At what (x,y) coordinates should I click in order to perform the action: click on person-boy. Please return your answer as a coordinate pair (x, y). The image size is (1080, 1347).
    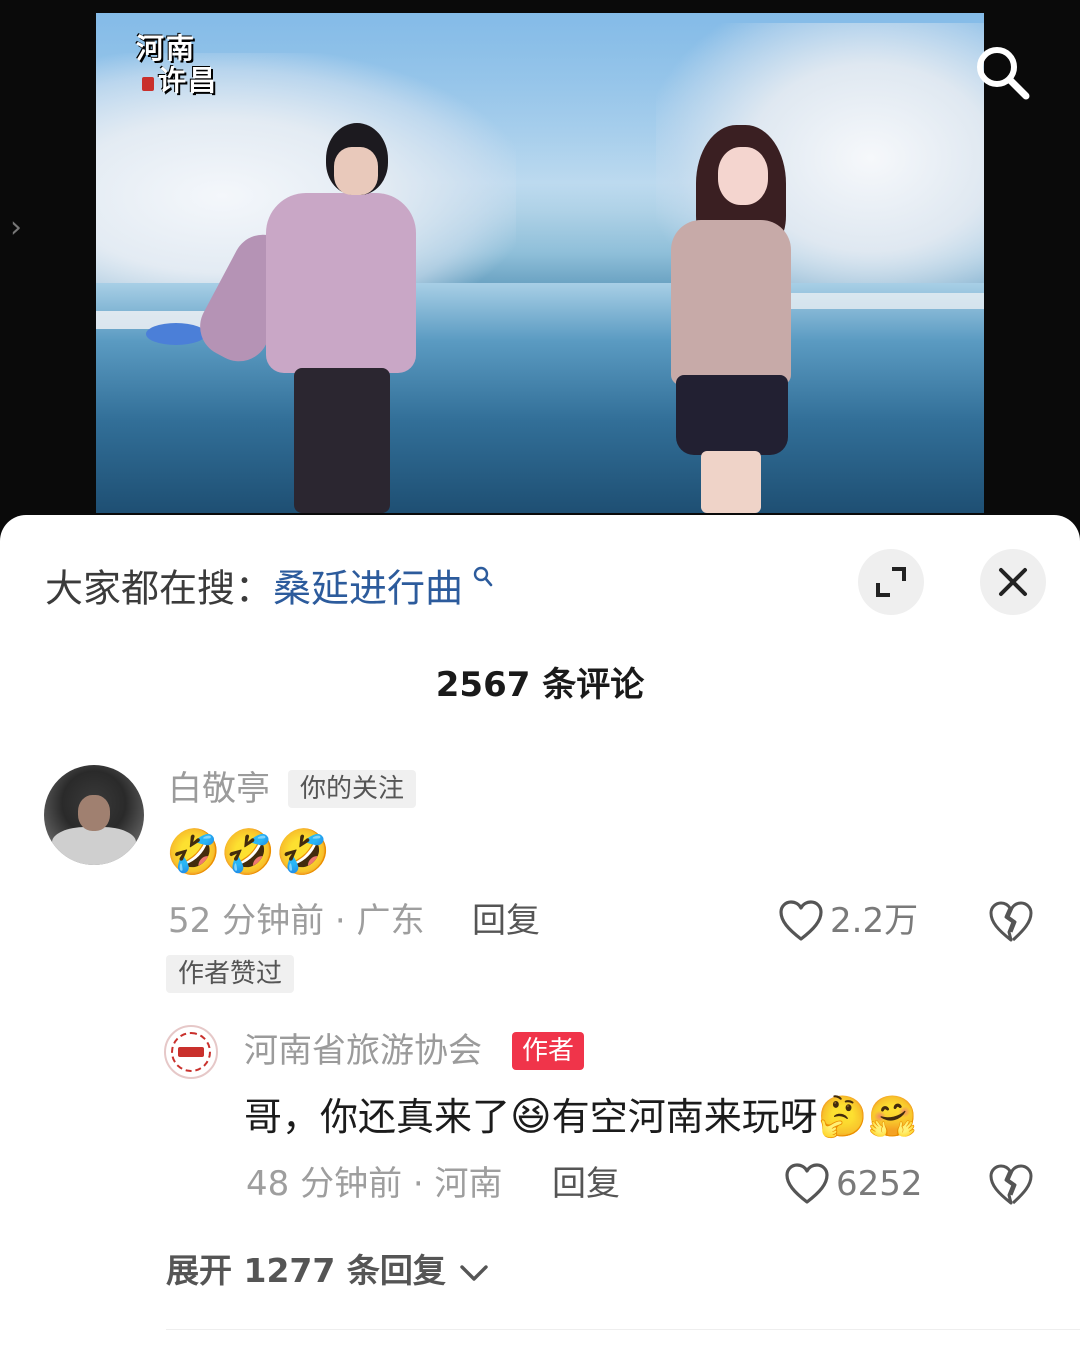
    Looking at the image, I should click on (281, 318).